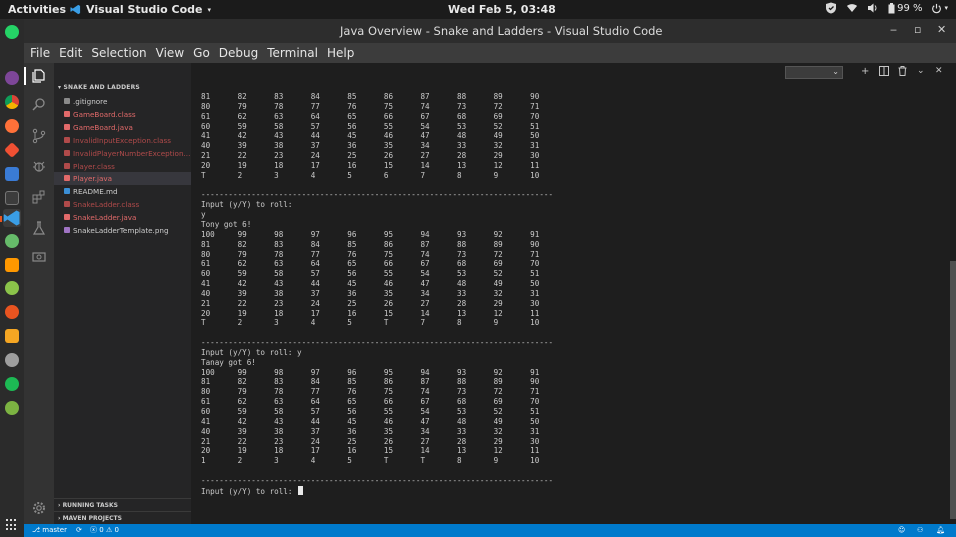 The image size is (956, 537). I want to click on sublime-icon, so click(12, 265).